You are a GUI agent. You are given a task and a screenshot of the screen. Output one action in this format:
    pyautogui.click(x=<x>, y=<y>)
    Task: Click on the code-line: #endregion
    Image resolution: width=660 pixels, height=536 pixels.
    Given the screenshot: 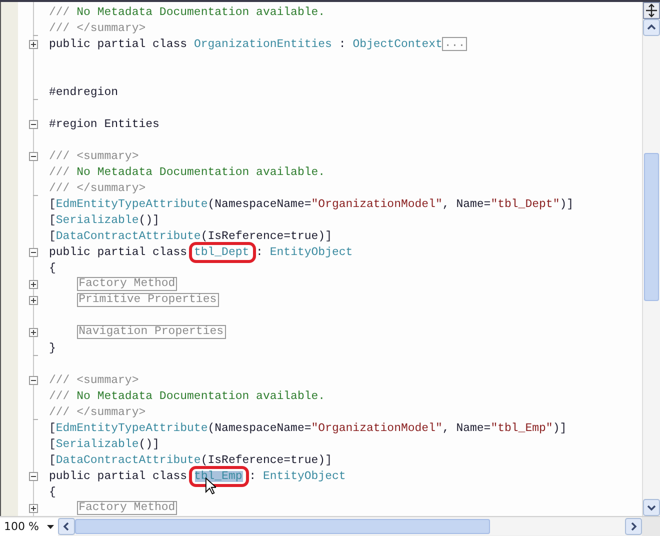 What is the action you would take?
    pyautogui.click(x=83, y=92)
    